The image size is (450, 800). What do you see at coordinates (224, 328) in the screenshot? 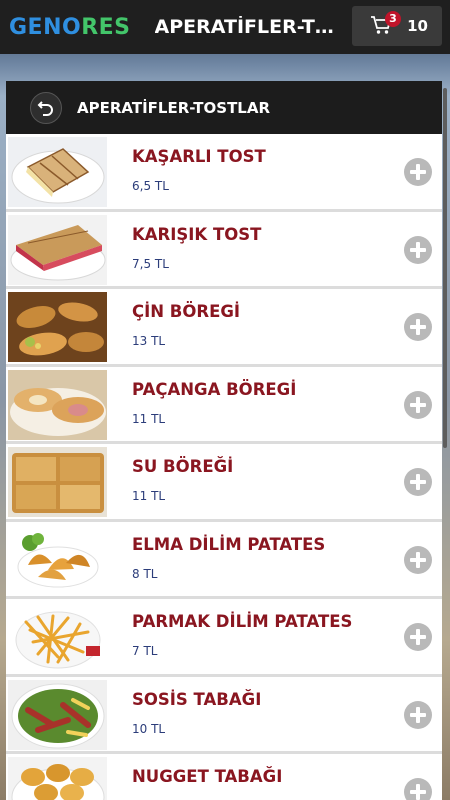
I see `list-item: ÇİN BÖREGİ 13 TL` at bounding box center [224, 328].